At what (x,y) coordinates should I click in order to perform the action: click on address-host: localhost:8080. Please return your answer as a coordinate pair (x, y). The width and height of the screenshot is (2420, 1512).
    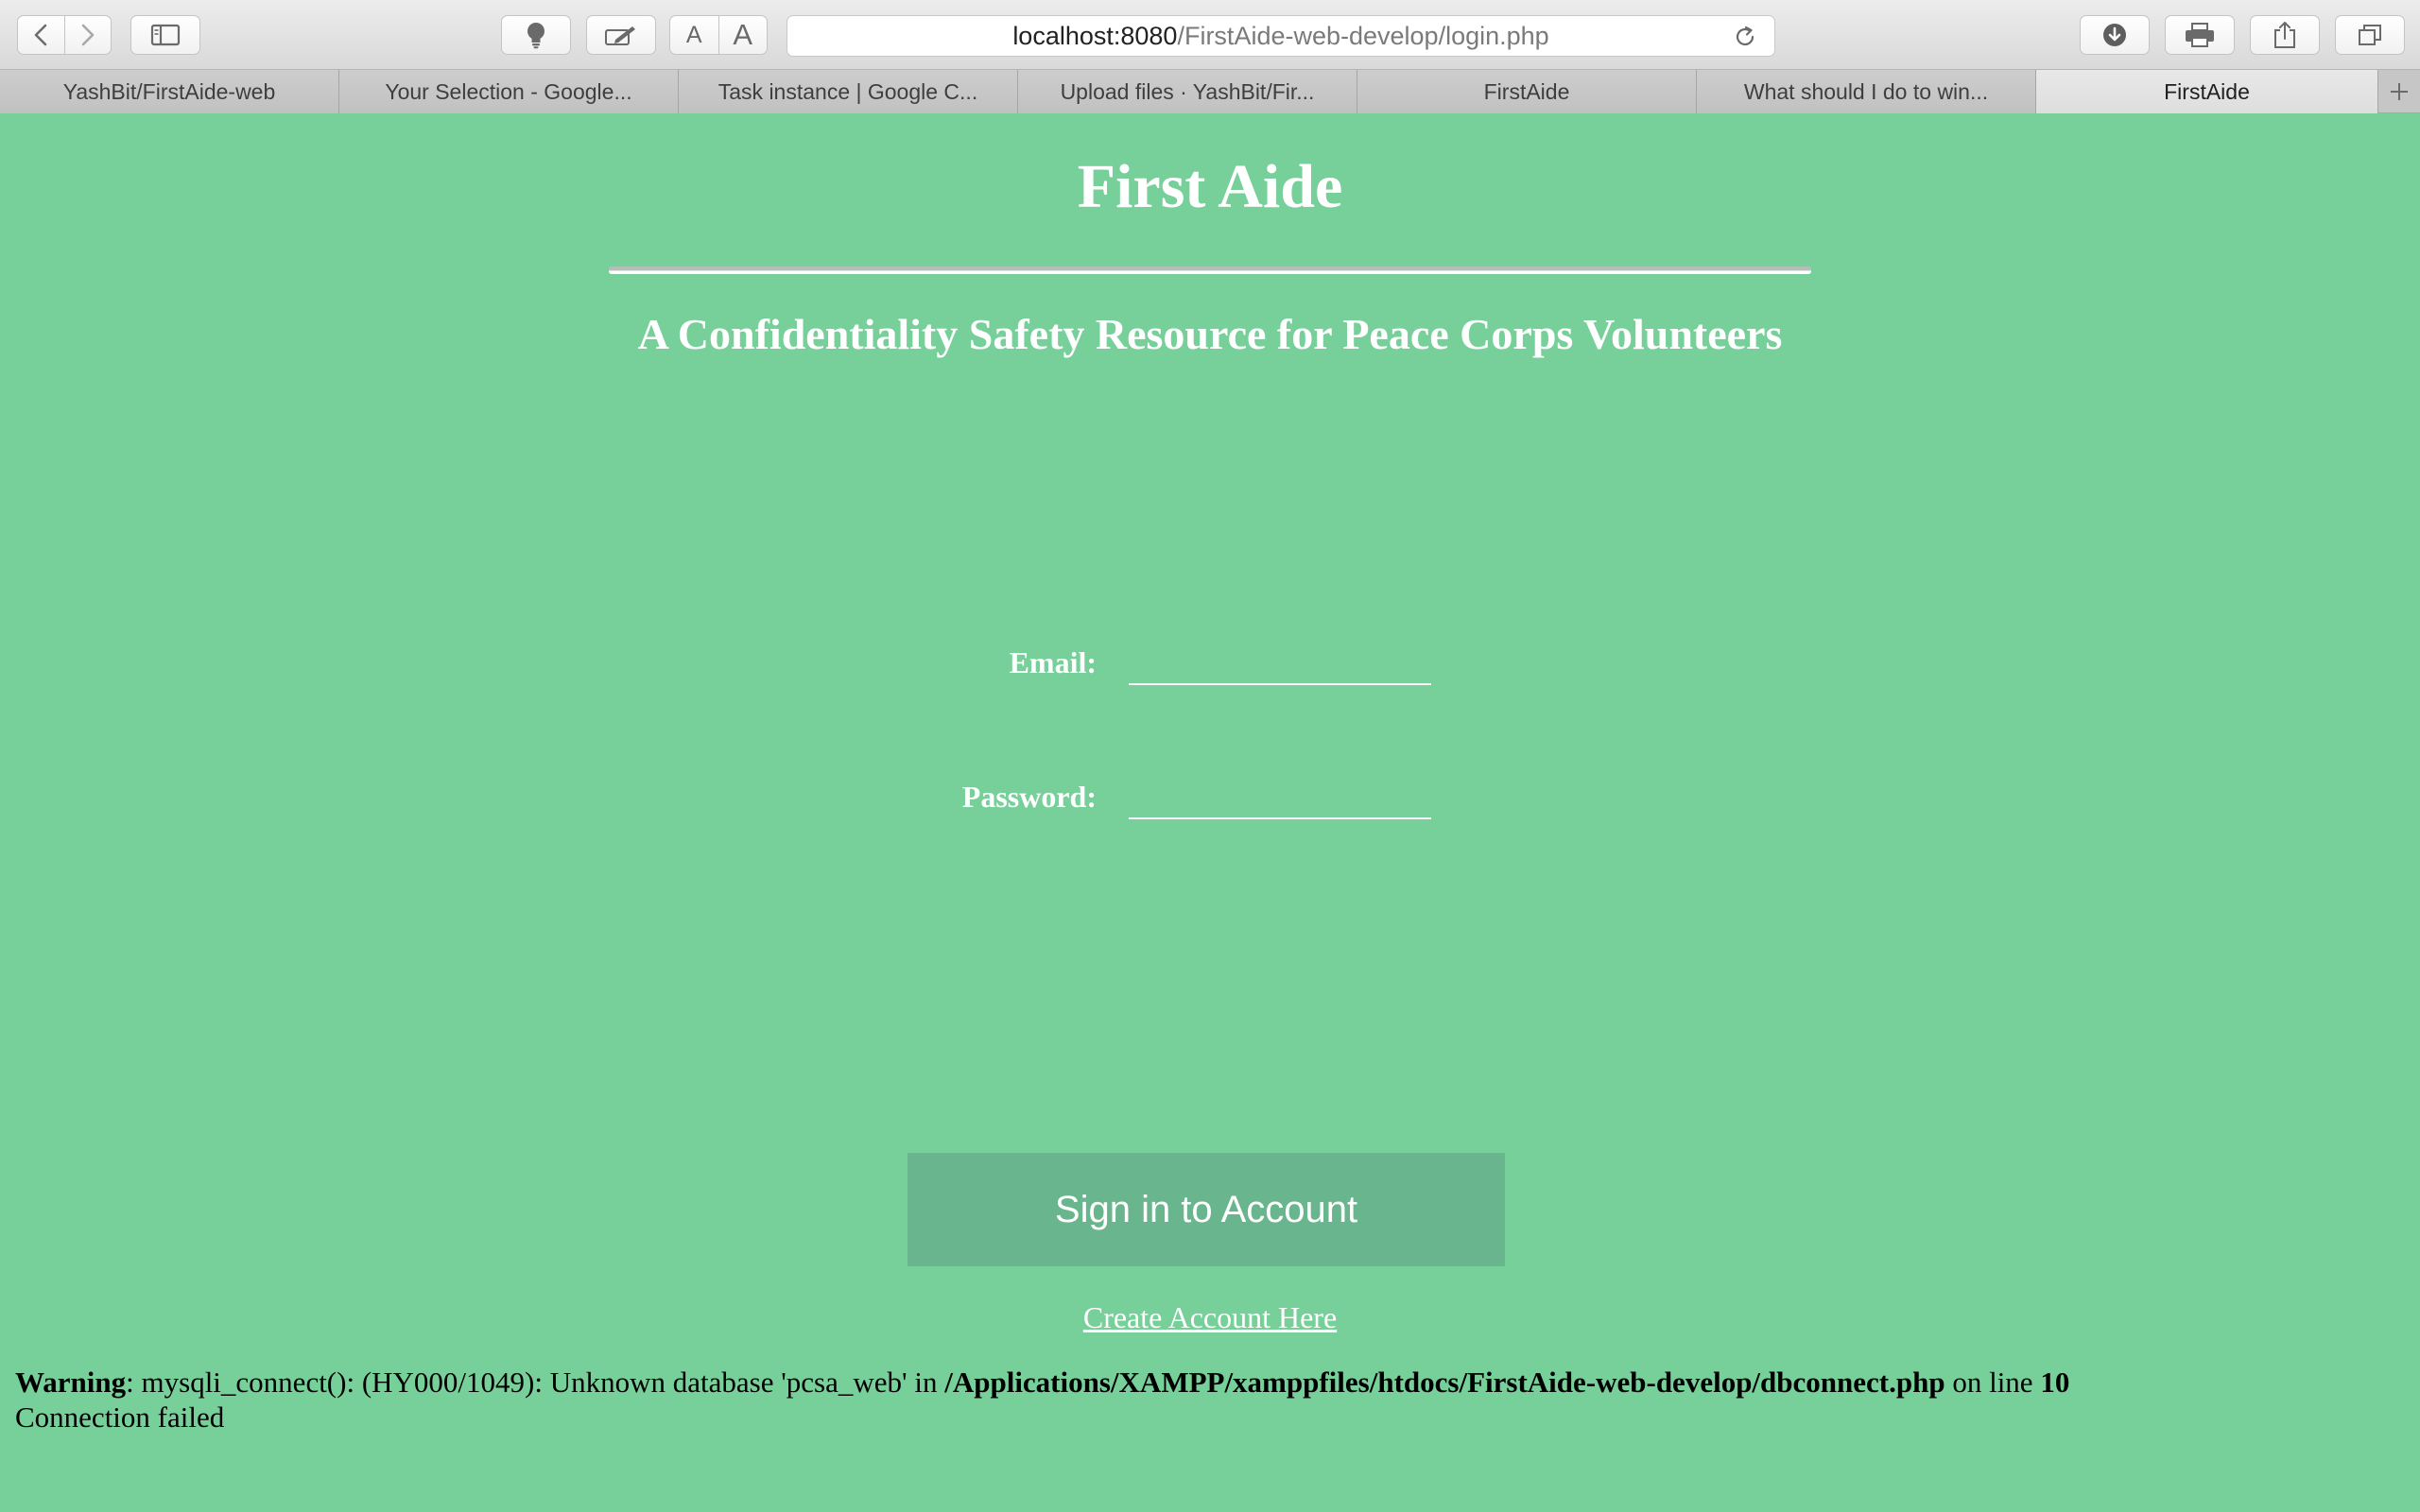
    Looking at the image, I should click on (1095, 35).